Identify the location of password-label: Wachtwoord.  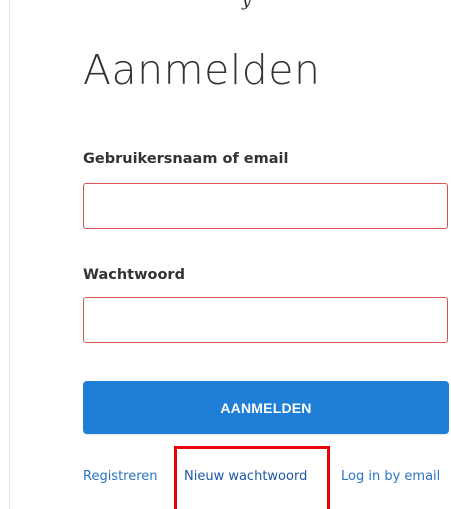
(134, 275).